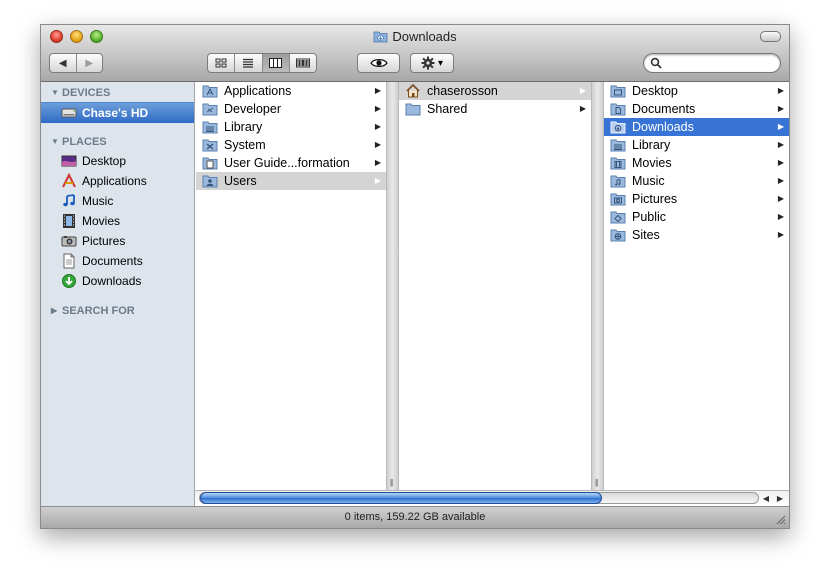 The height and width of the screenshot is (584, 830). I want to click on action-menu-button: ▾, so click(432, 63).